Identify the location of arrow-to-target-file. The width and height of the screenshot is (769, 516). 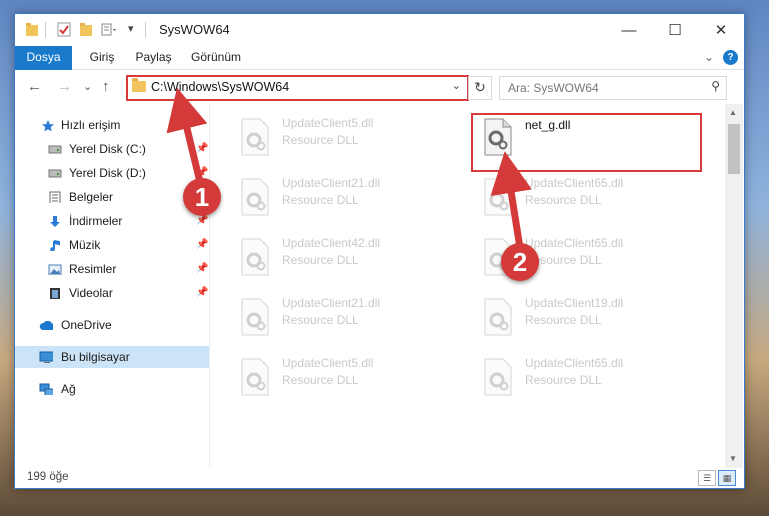
(511, 200).